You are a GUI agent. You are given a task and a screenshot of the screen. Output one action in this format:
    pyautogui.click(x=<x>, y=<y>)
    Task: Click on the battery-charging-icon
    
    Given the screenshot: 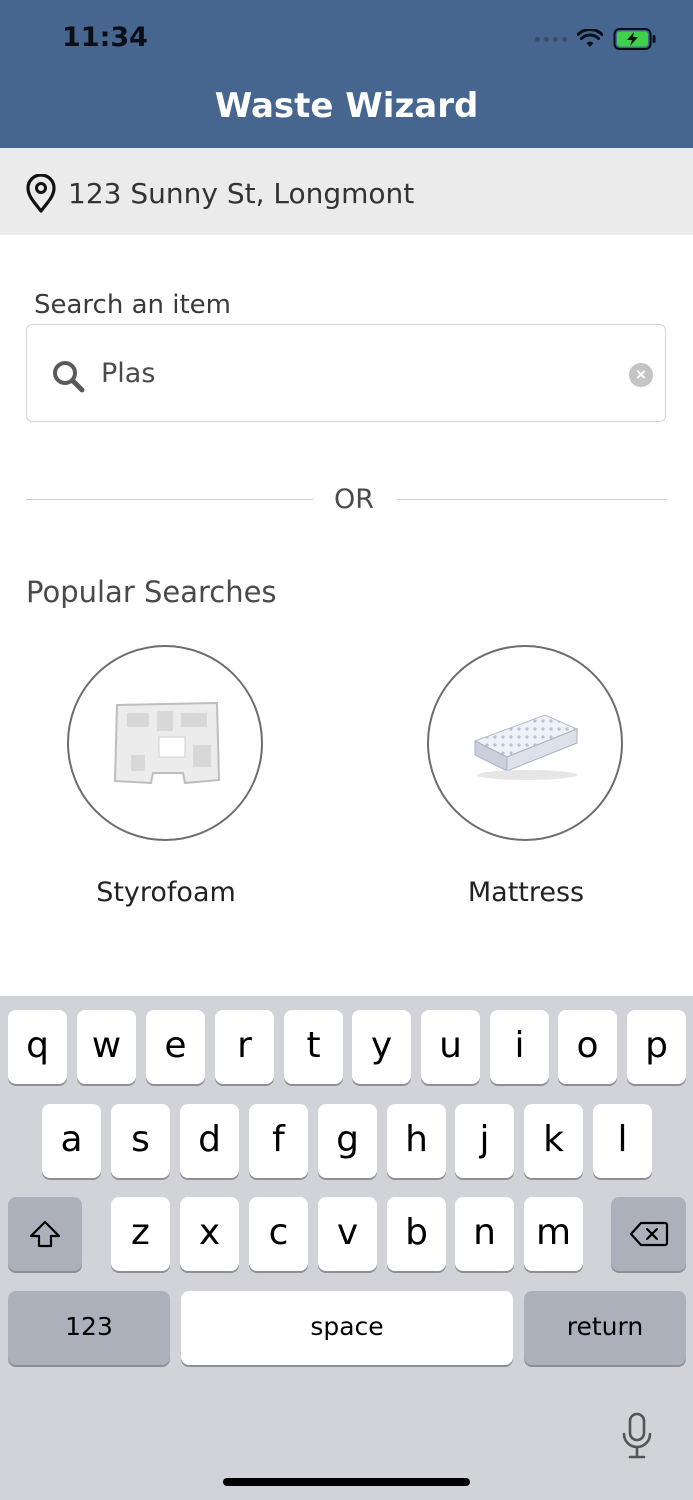 What is the action you would take?
    pyautogui.click(x=634, y=39)
    